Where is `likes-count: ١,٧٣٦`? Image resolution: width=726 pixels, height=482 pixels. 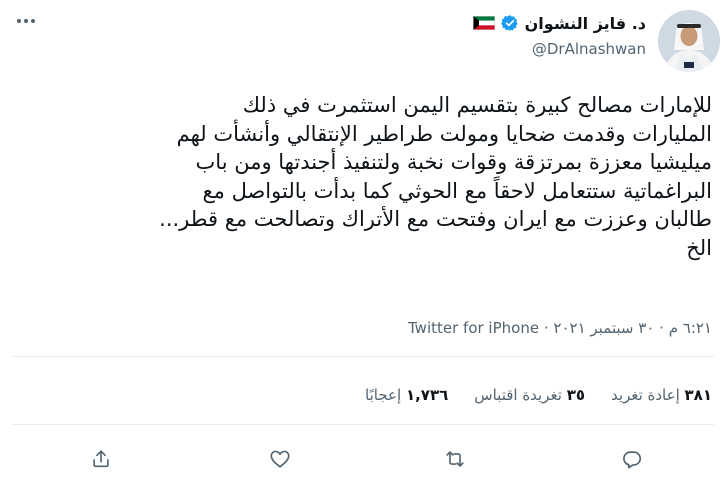 likes-count: ١,٧٣٦ is located at coordinates (427, 395).